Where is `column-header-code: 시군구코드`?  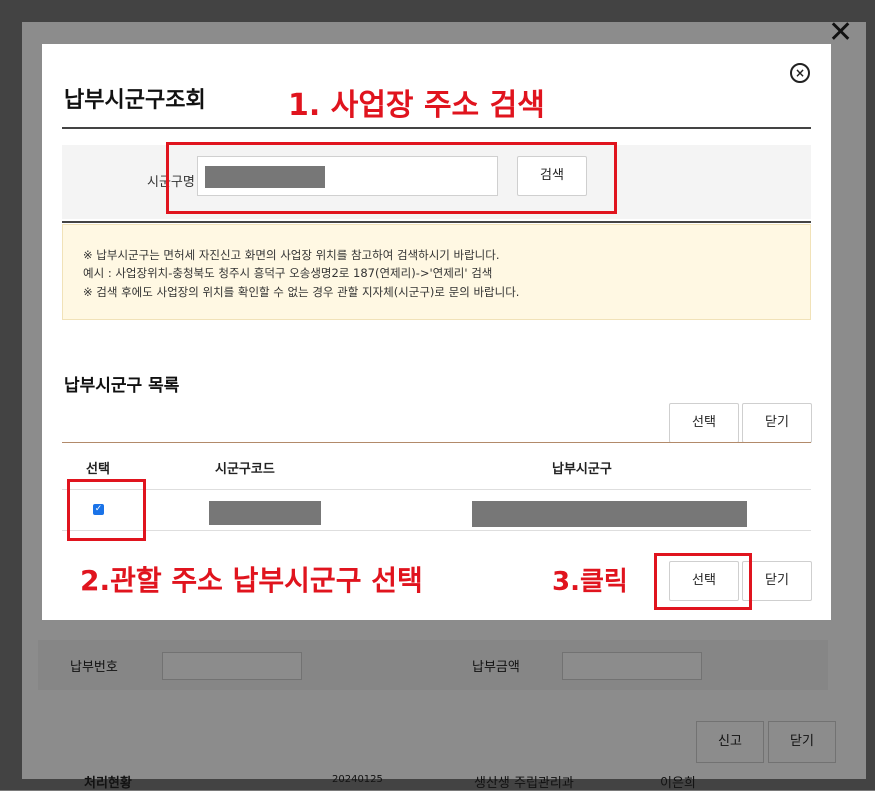
column-header-code: 시군구코드 is located at coordinates (245, 469).